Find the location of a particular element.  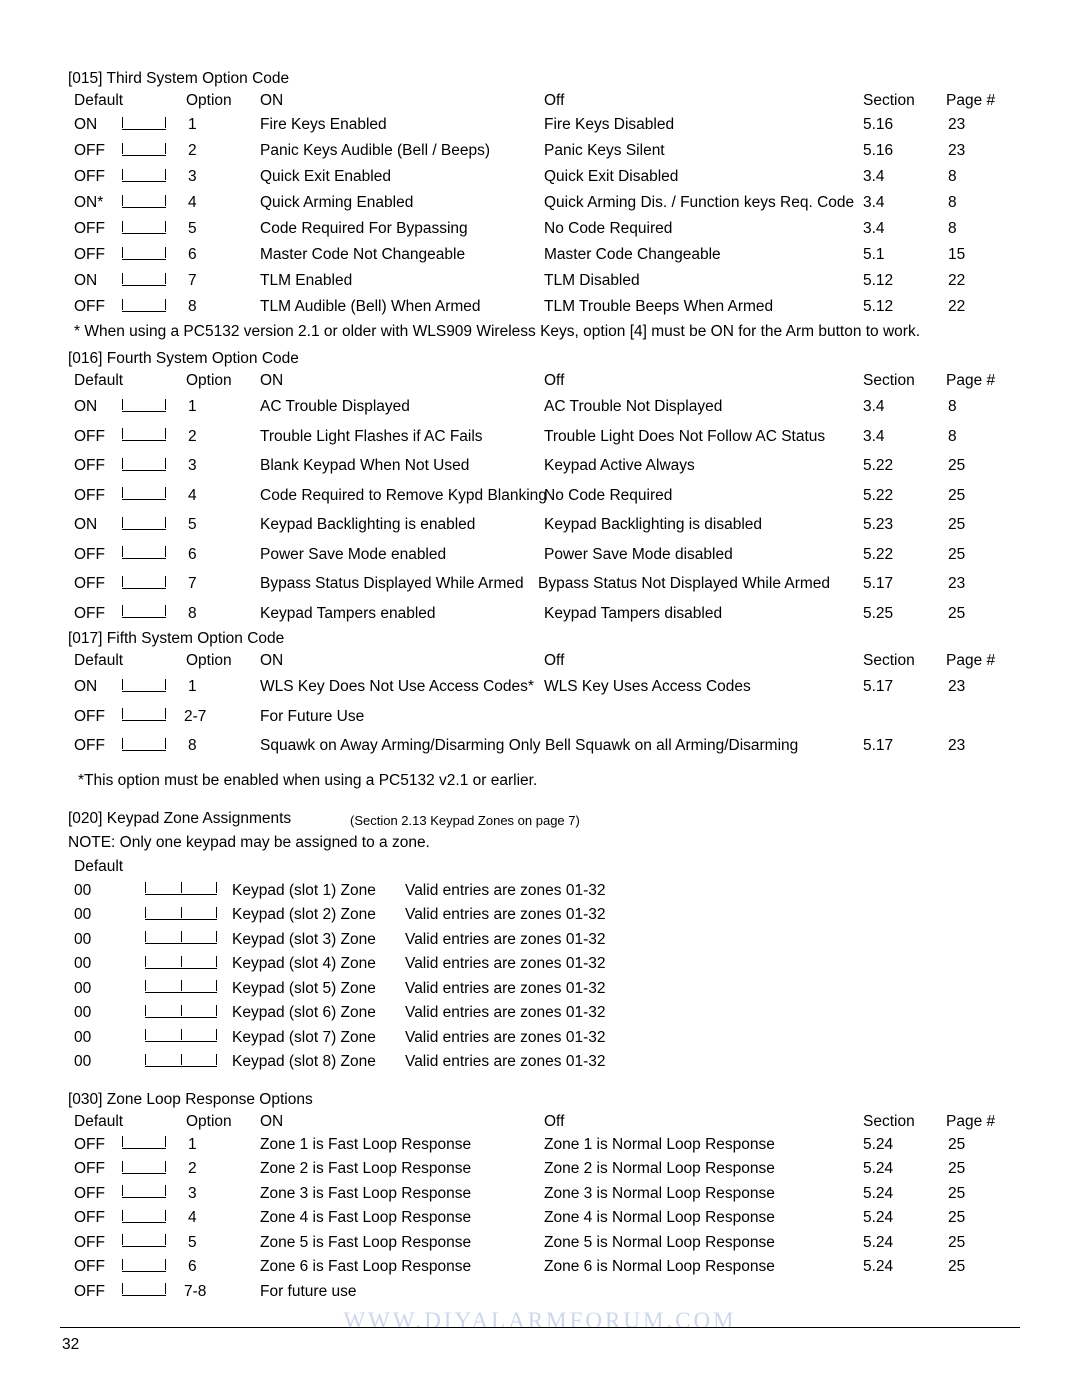

section-016-header: Default Option ON Off Section Page # is located at coordinates (540, 381).